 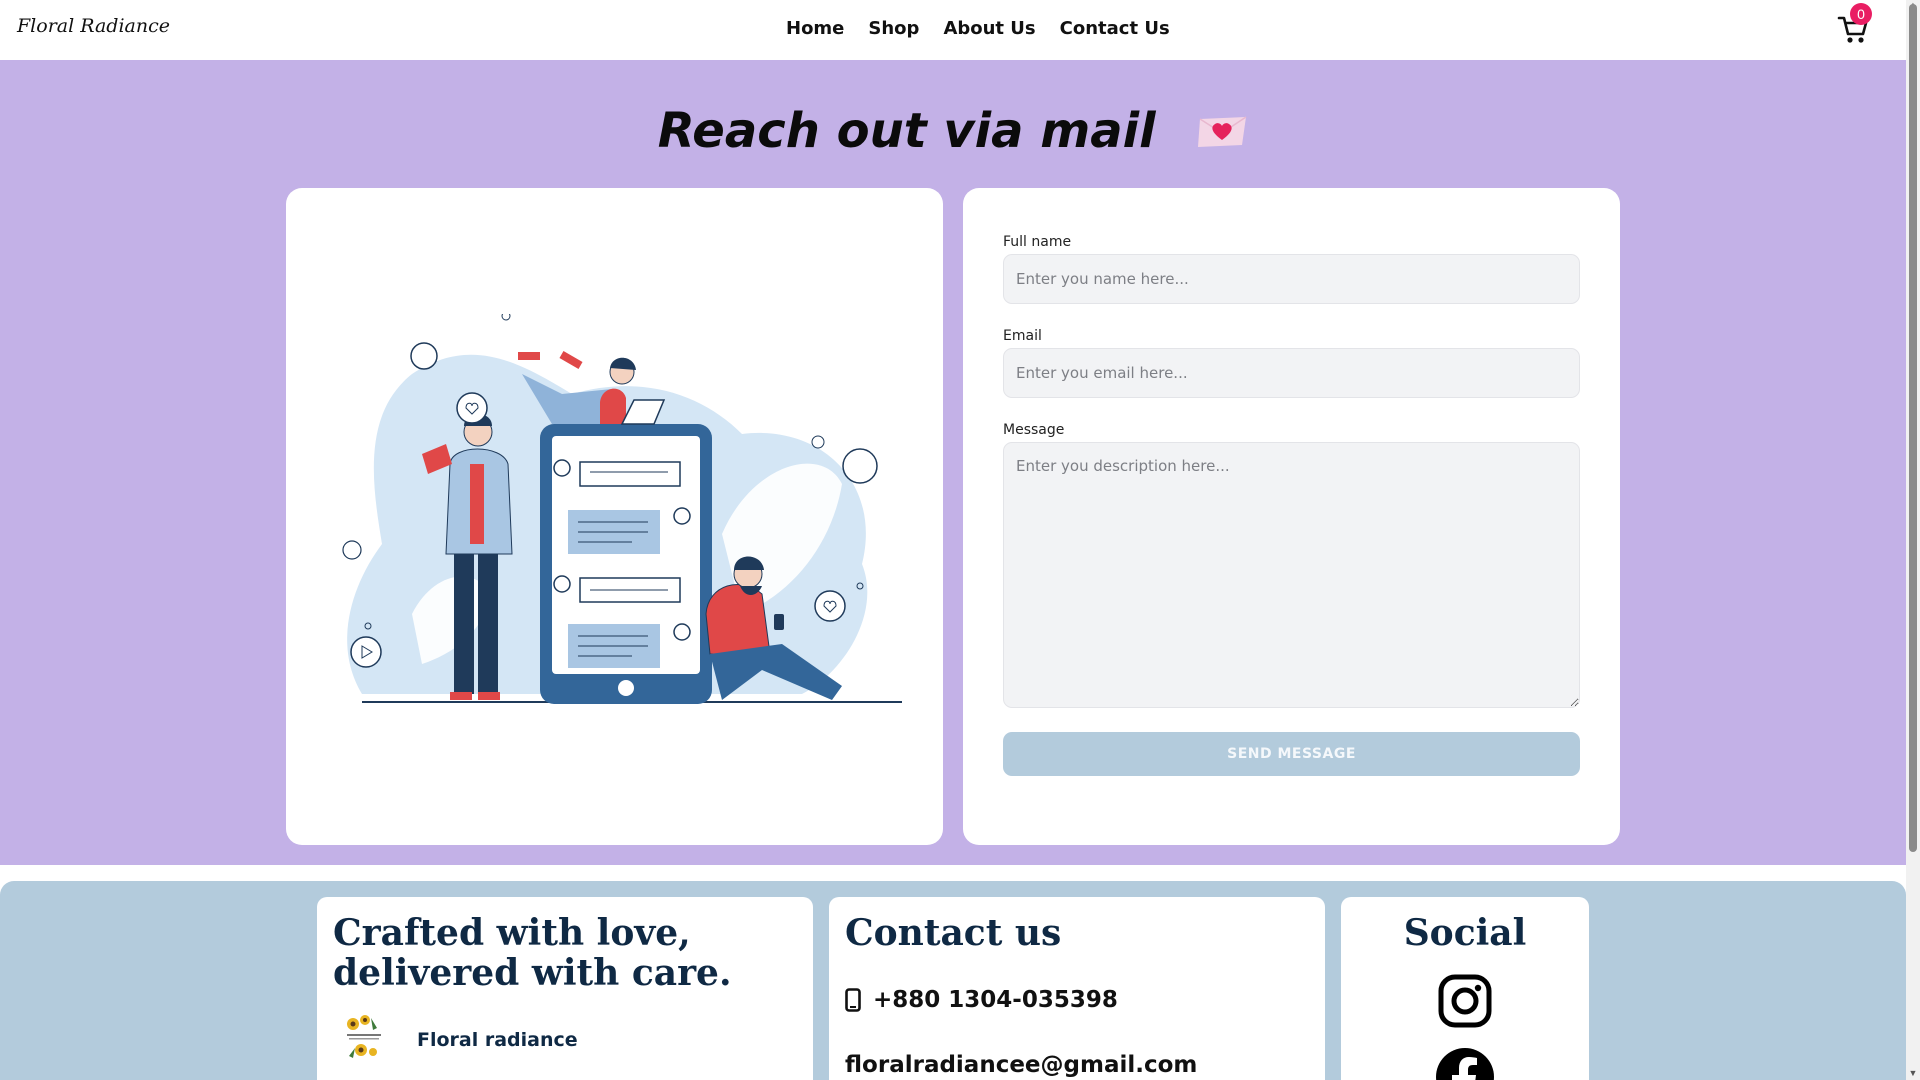 What do you see at coordinates (815, 28) in the screenshot?
I see `nav-home: Home` at bounding box center [815, 28].